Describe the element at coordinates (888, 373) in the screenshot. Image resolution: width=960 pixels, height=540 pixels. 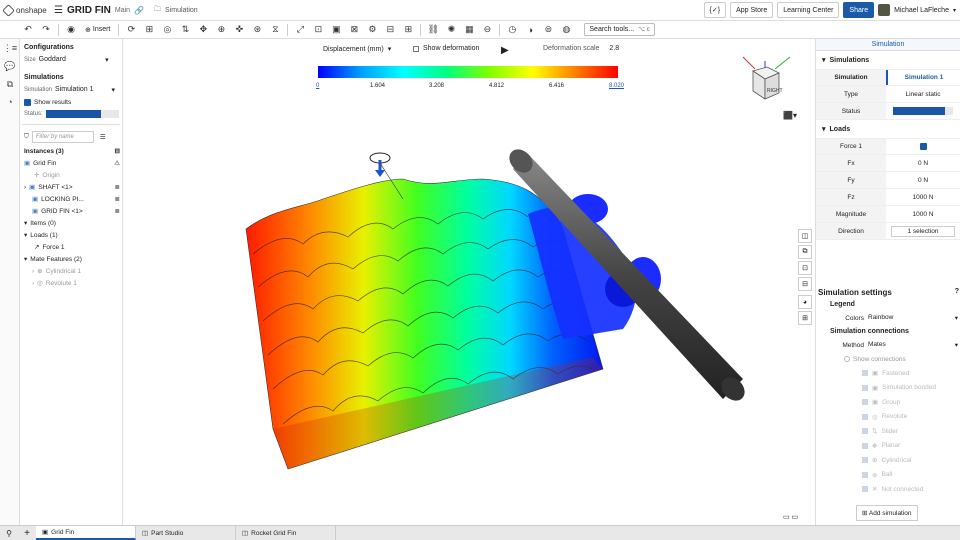
I see `connection-type-item: ▣ Fastened` at that location.